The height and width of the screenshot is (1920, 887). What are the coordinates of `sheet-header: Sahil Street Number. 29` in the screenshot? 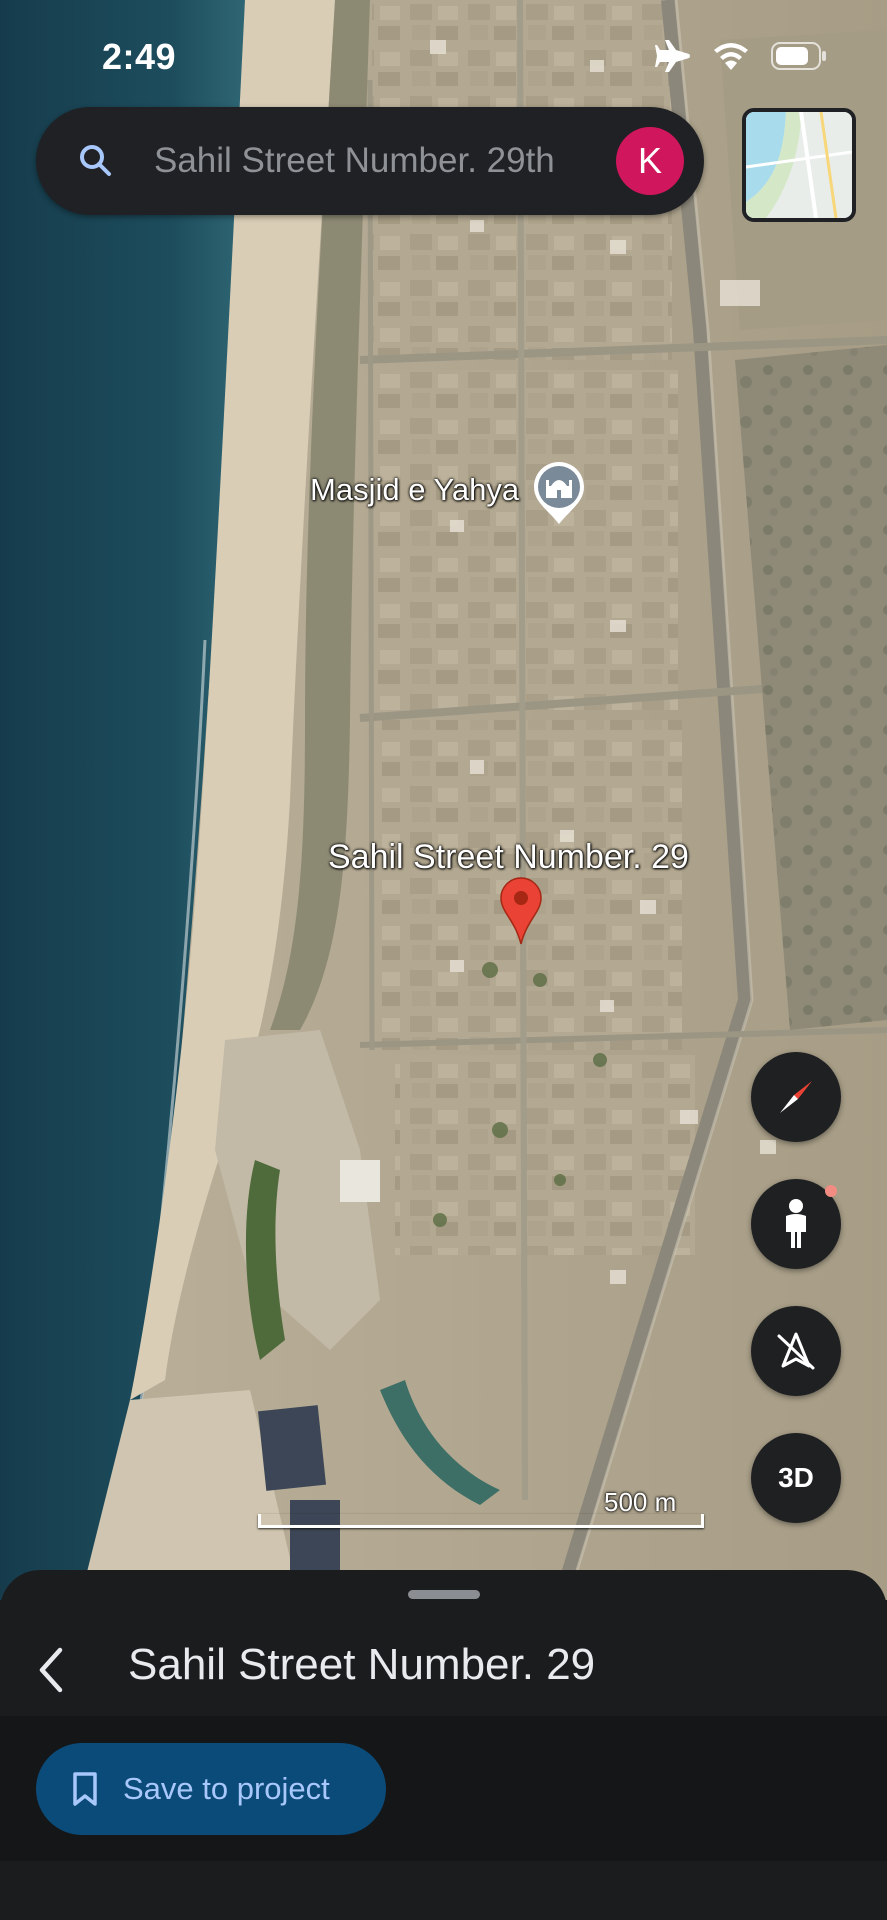 It's located at (443, 1658).